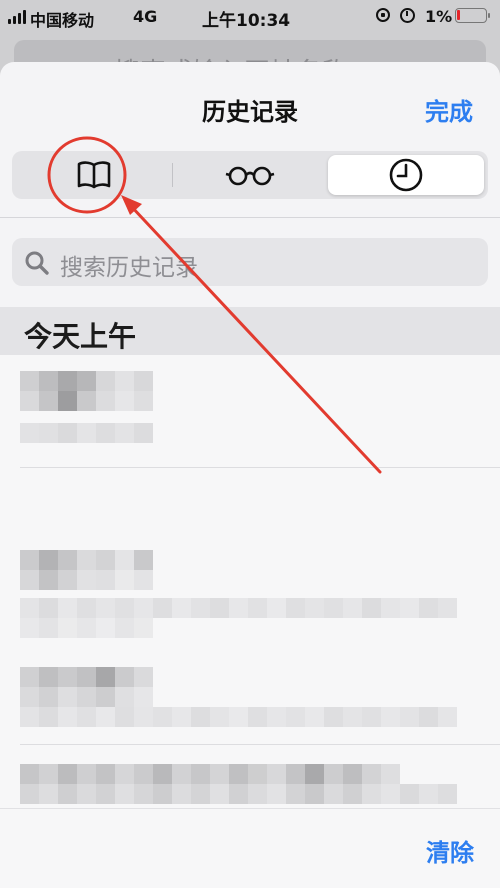  I want to click on tab-bookmarks, so click(94, 175).